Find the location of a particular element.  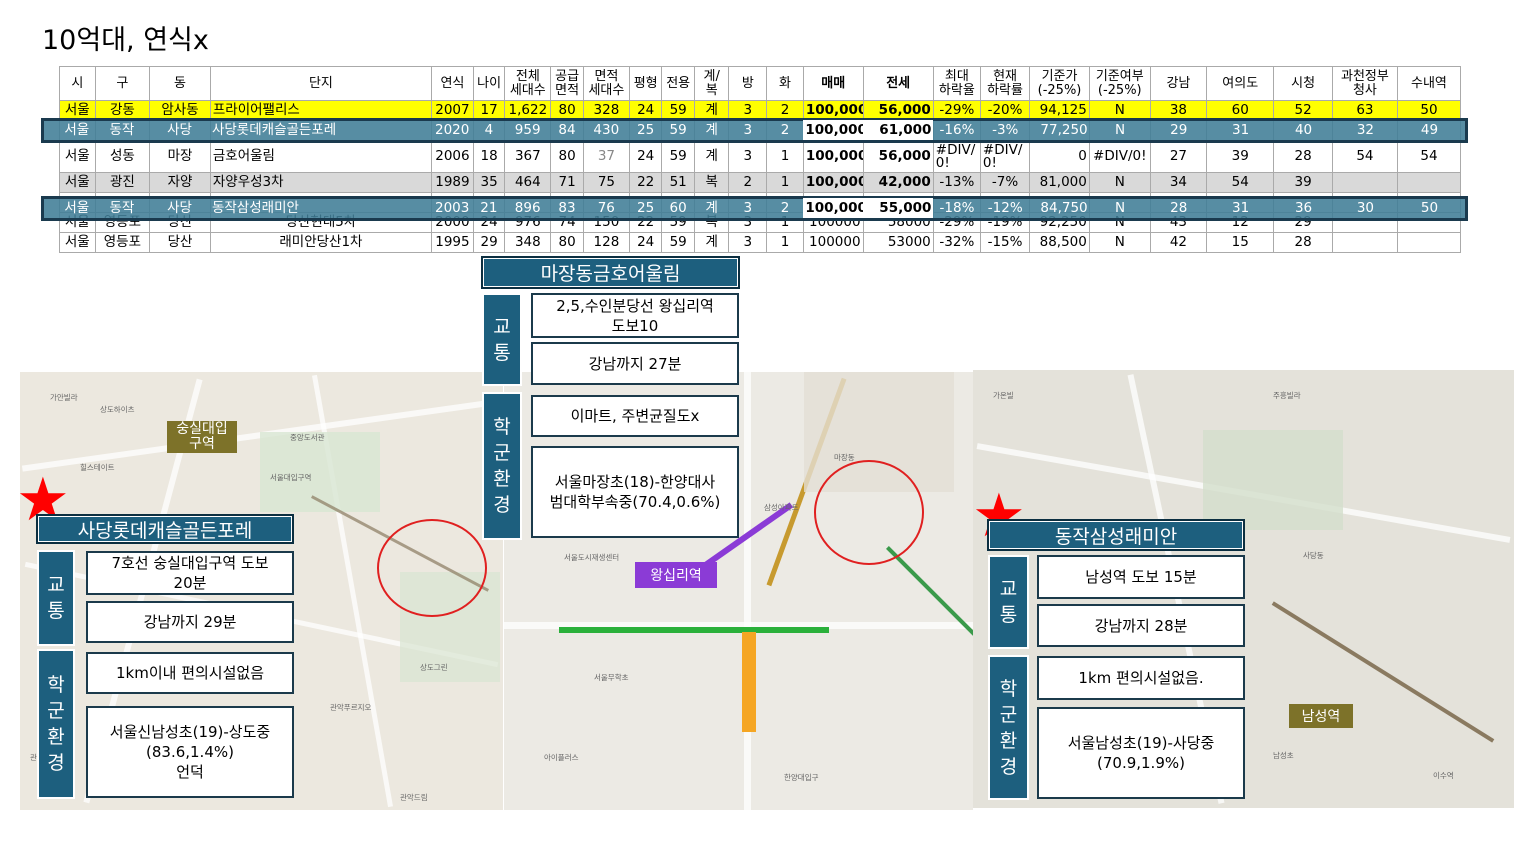

table-cell: 2006 is located at coordinates (452, 156).